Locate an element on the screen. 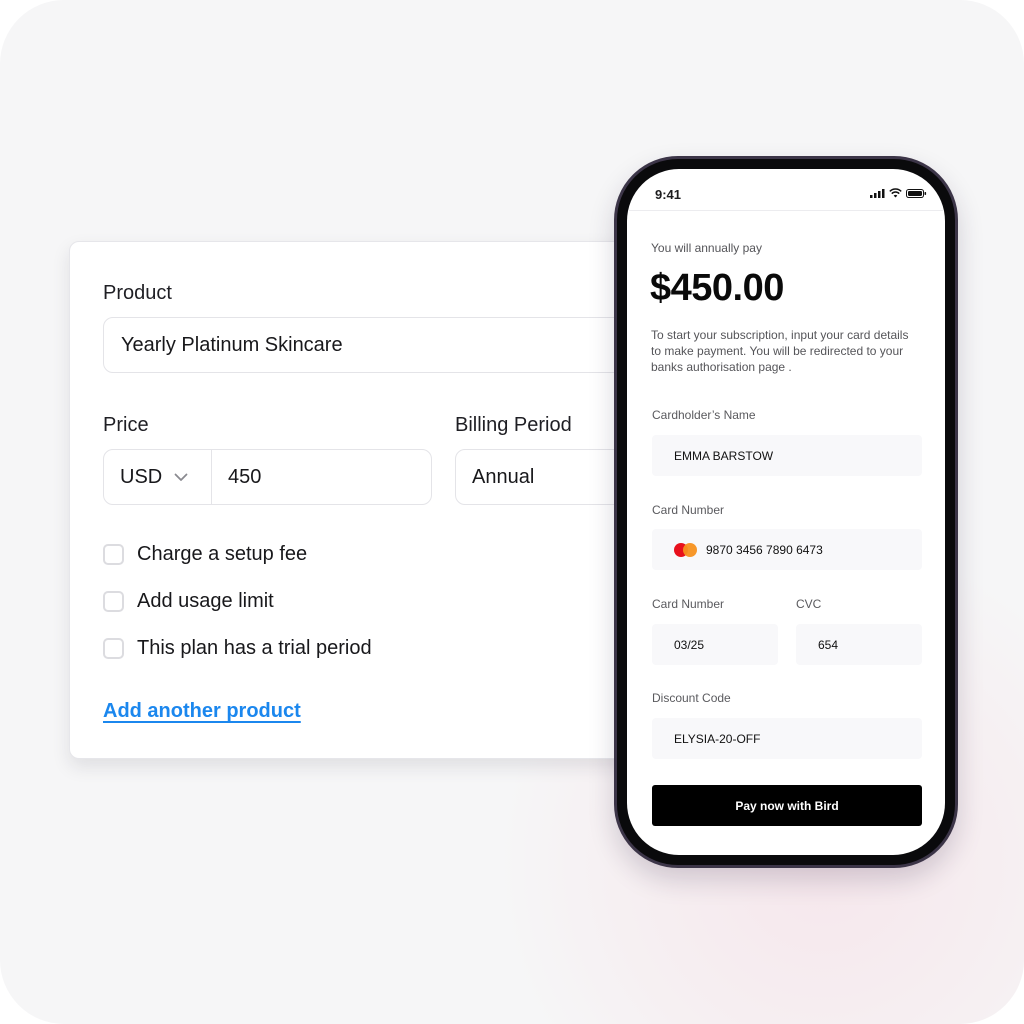  signal-icon is located at coordinates (877, 193).